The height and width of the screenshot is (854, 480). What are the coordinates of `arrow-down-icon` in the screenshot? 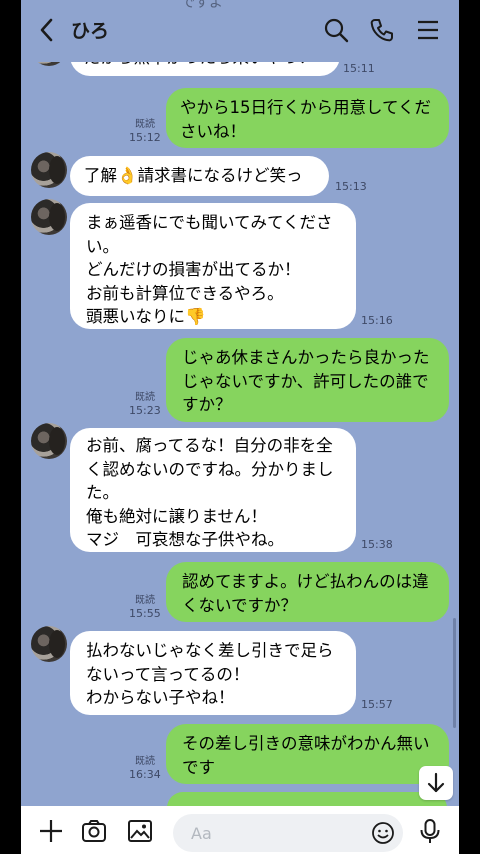 It's located at (436, 782).